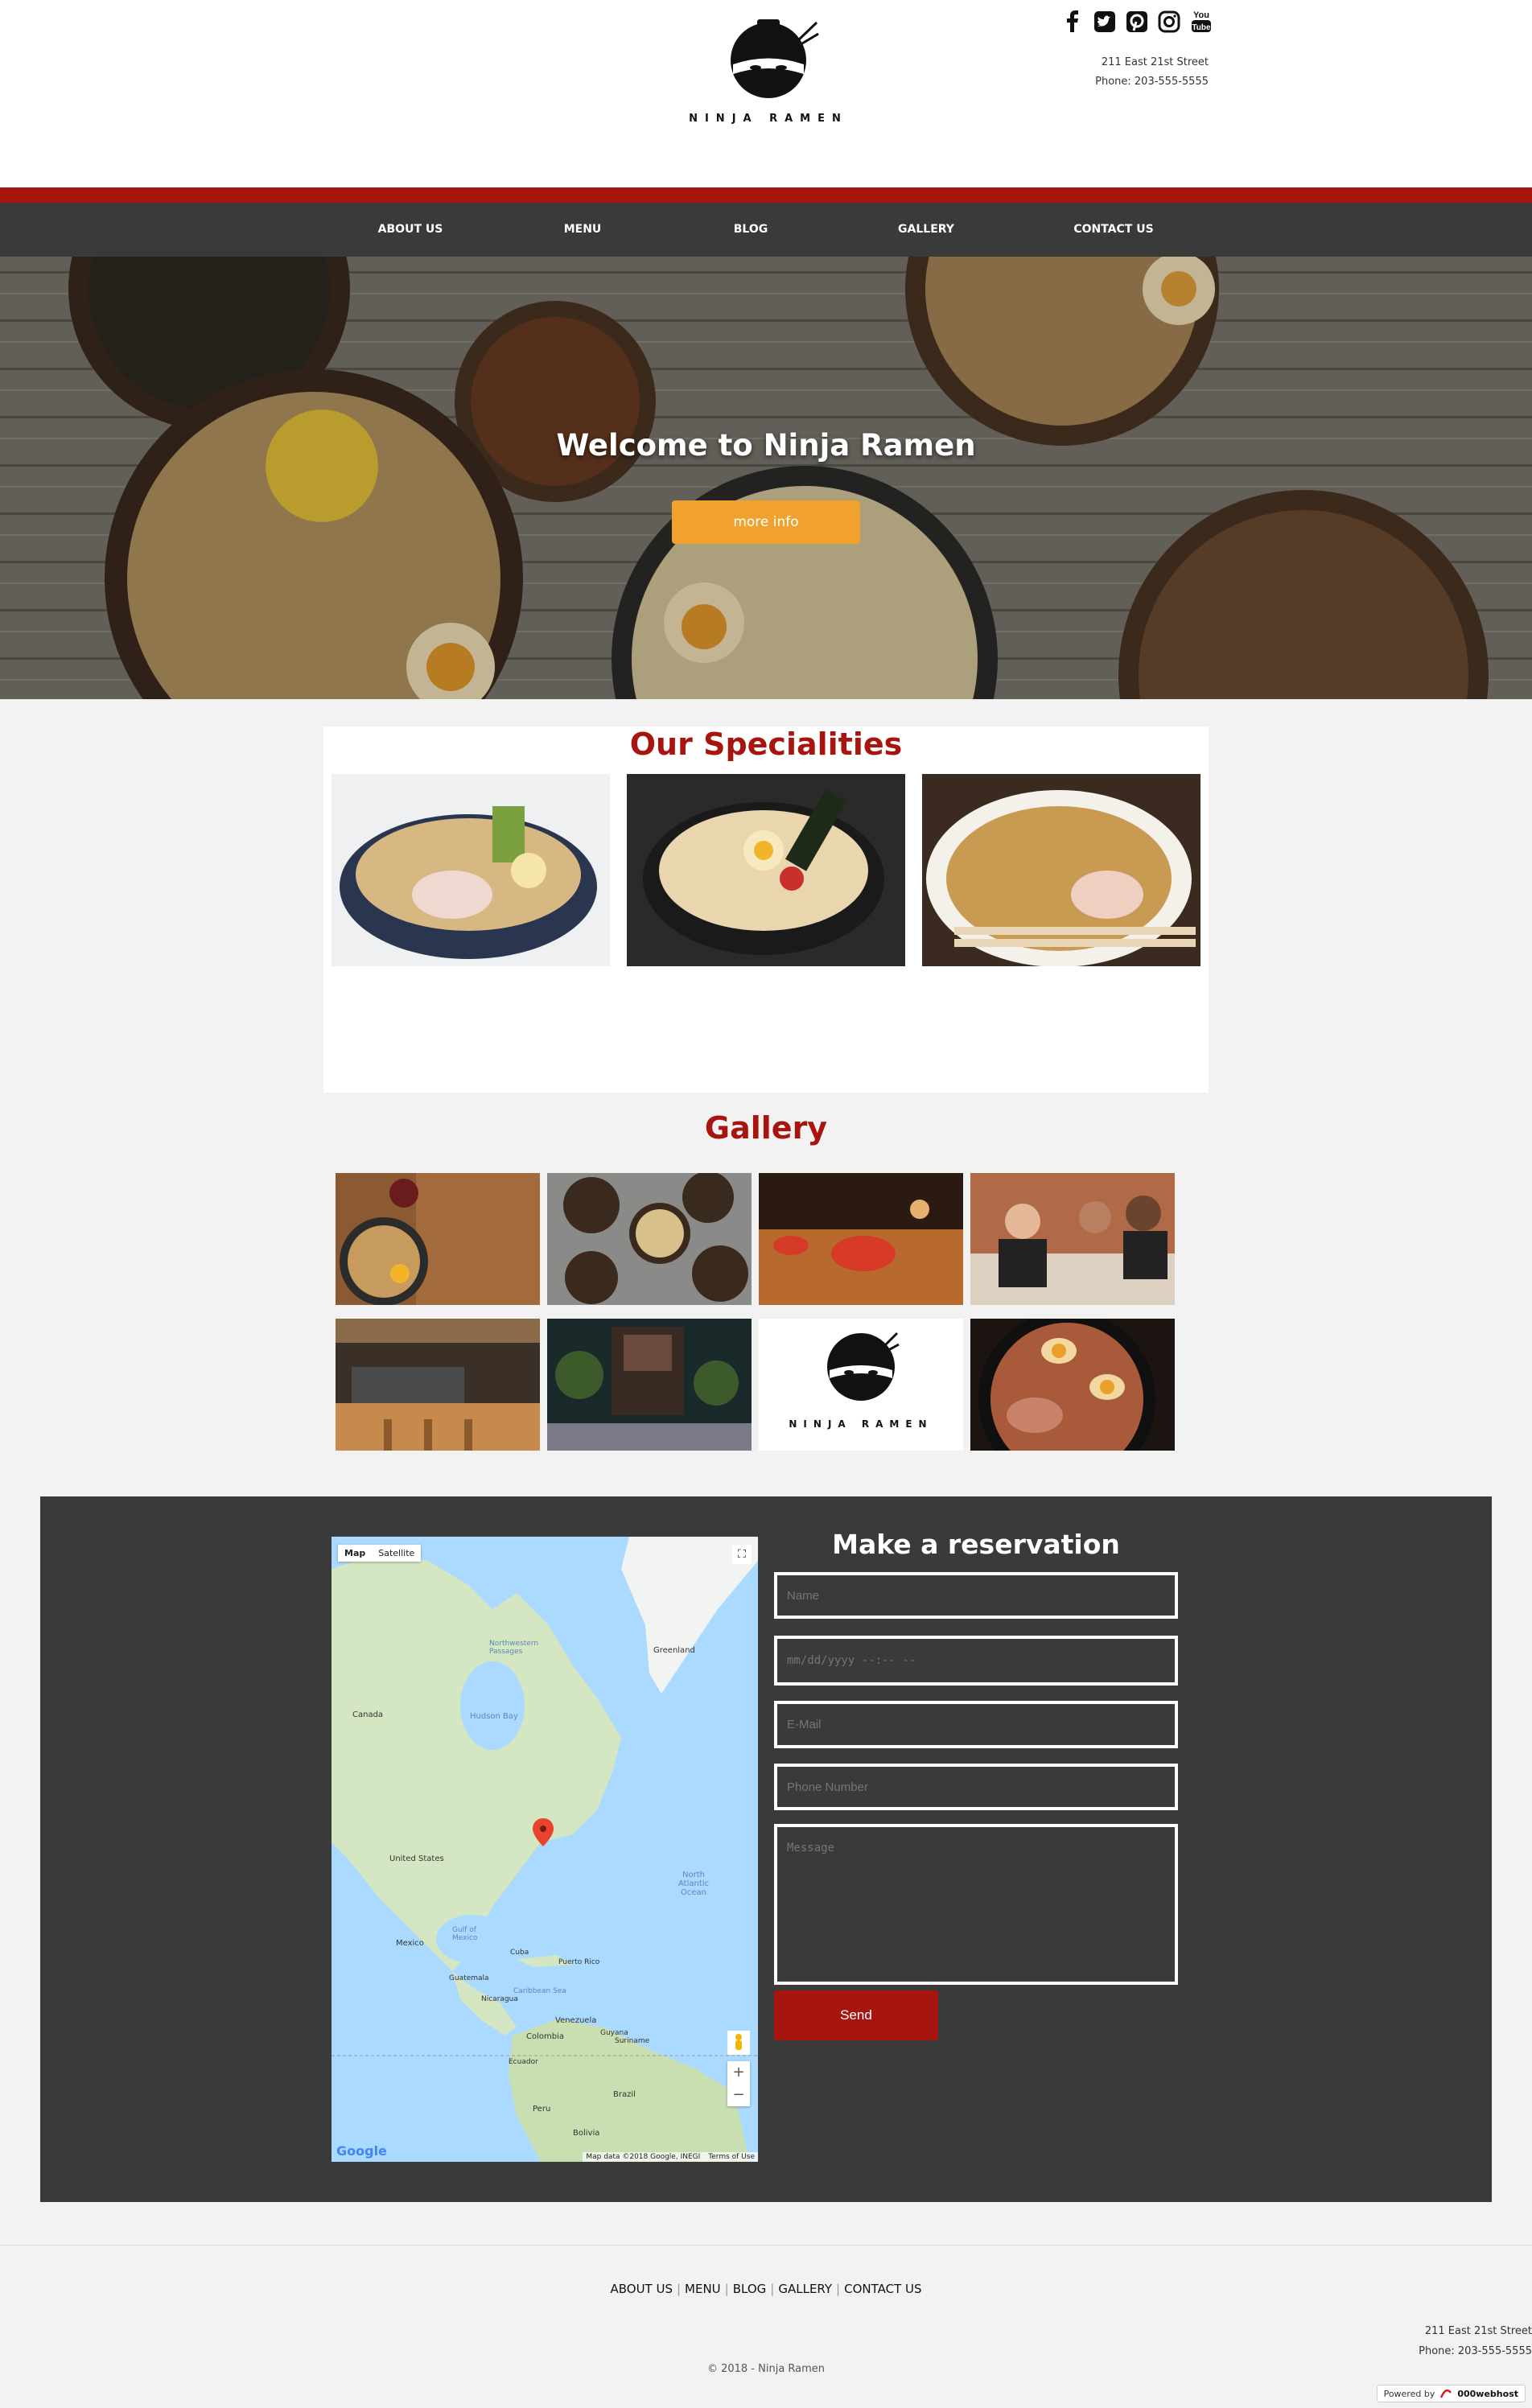 This screenshot has width=1532, height=2408. I want to click on reservation-title: Make a reservation, so click(976, 1544).